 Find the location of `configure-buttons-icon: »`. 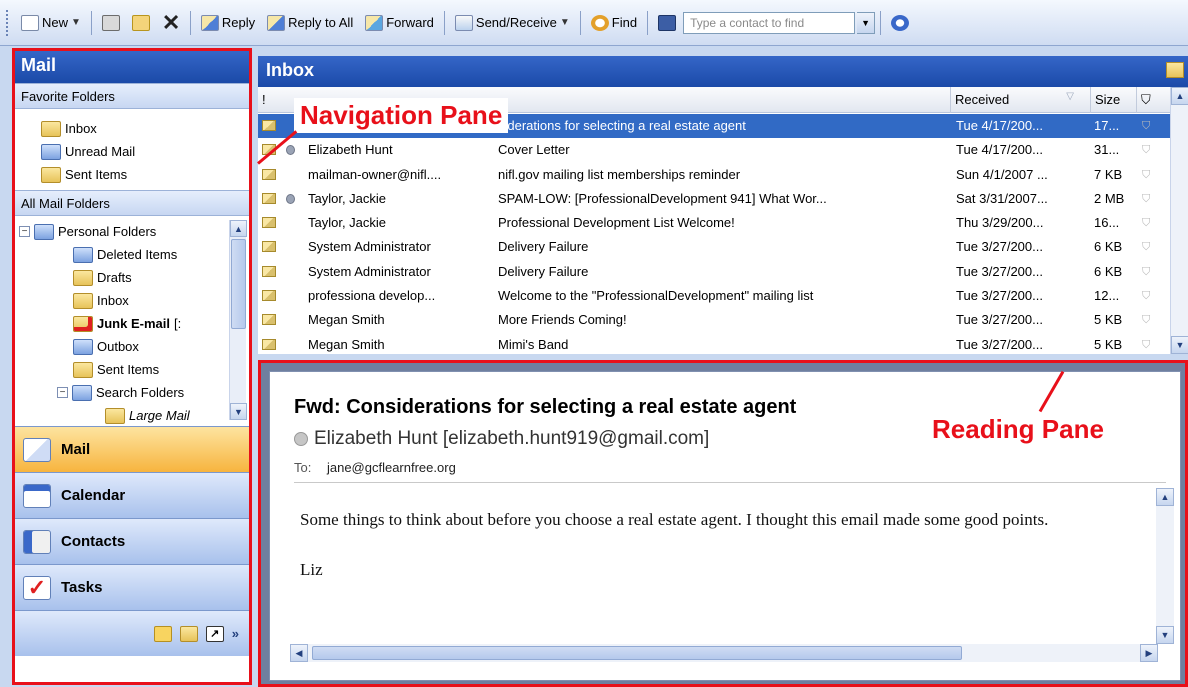

configure-buttons-icon: » is located at coordinates (235, 633).